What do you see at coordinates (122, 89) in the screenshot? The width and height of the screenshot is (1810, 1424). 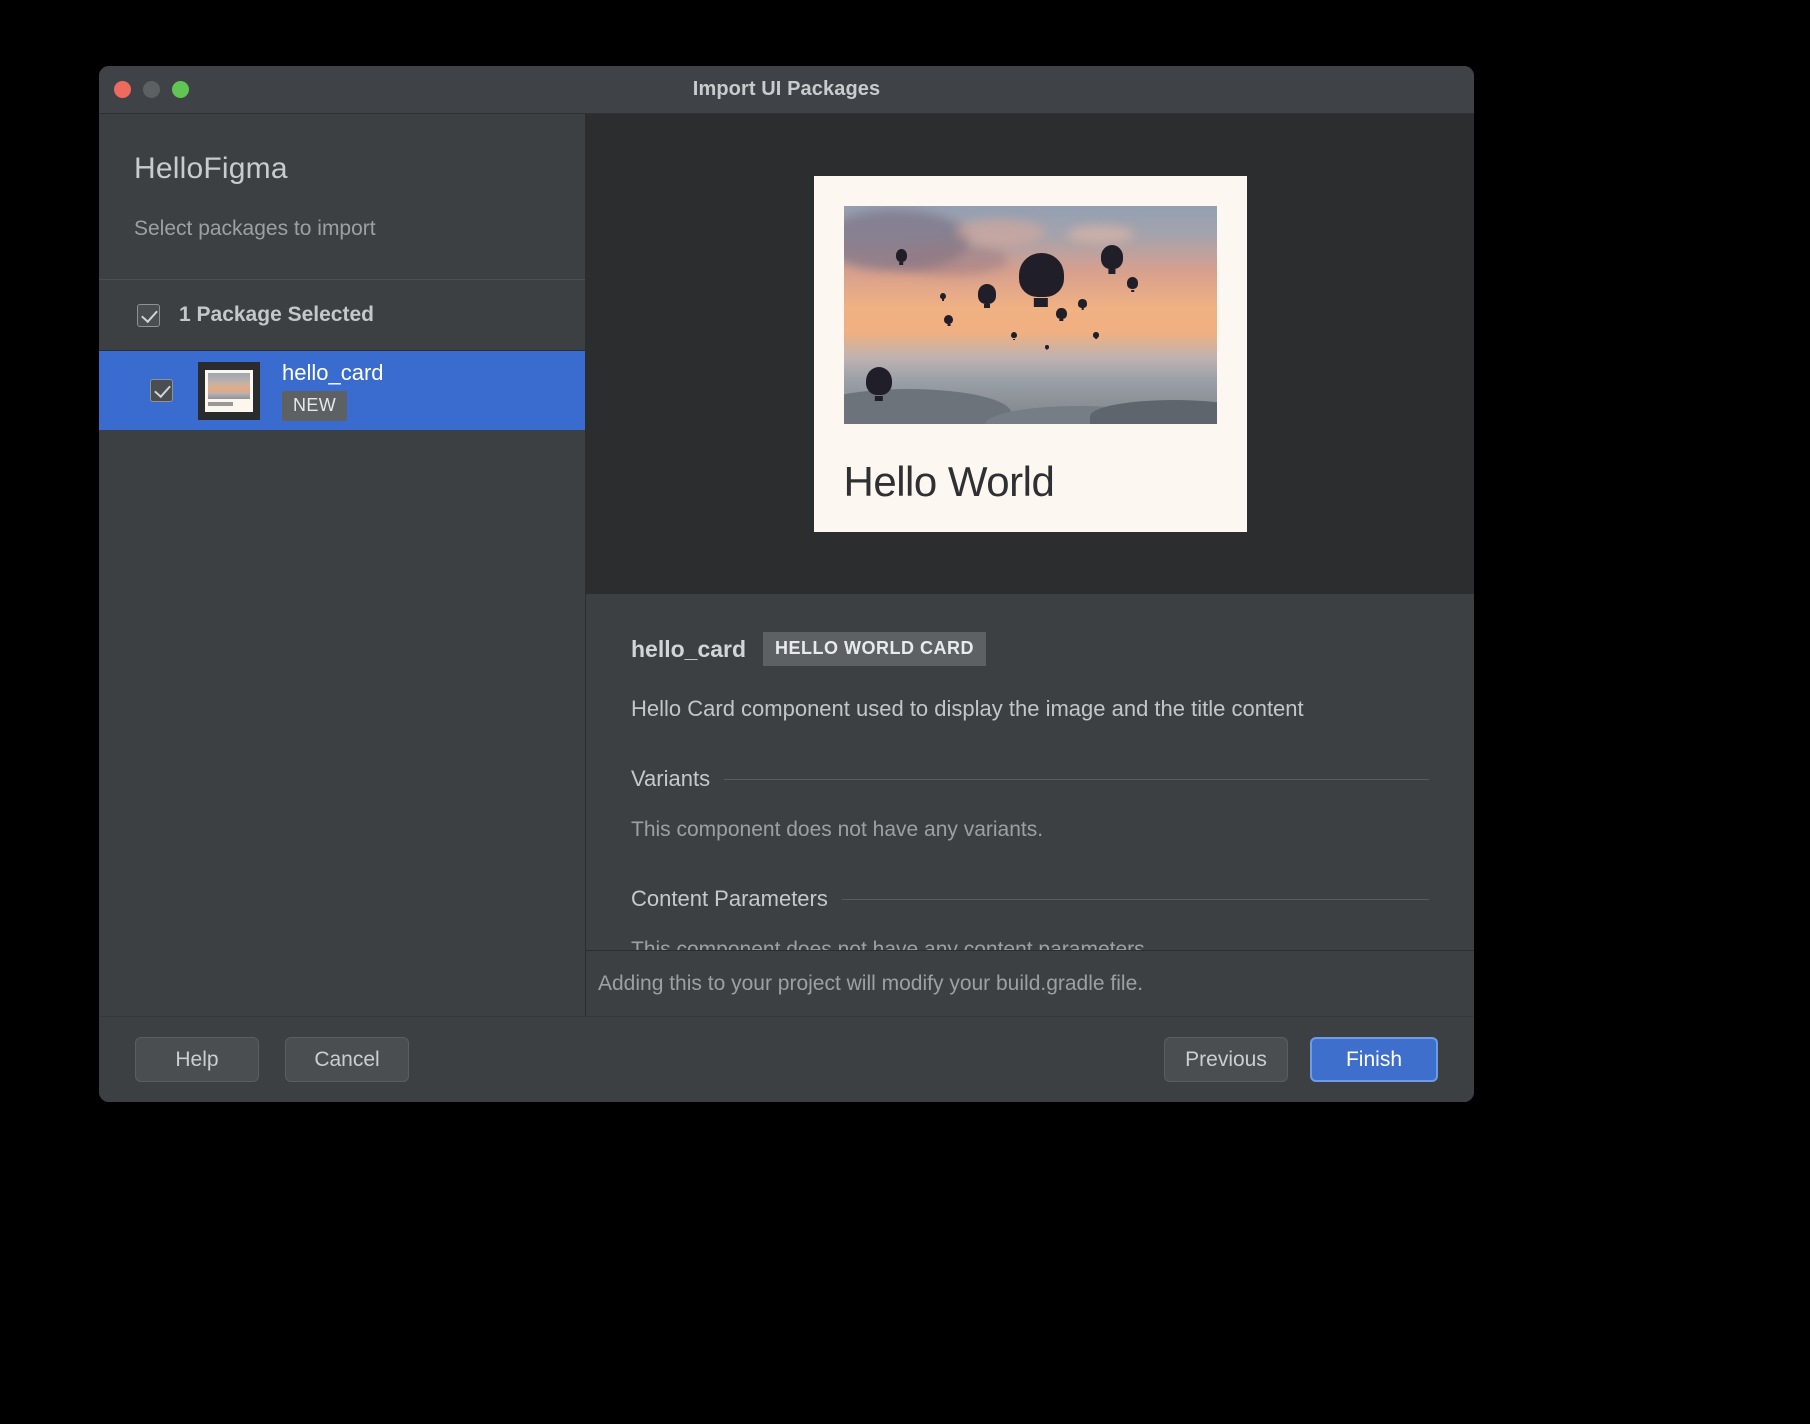 I see `close-window-button` at bounding box center [122, 89].